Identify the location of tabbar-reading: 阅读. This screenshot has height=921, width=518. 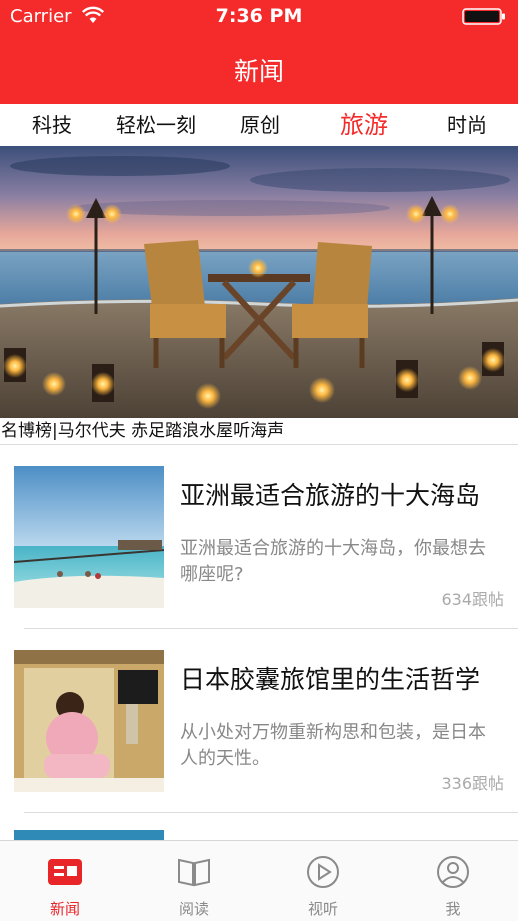
(194, 881).